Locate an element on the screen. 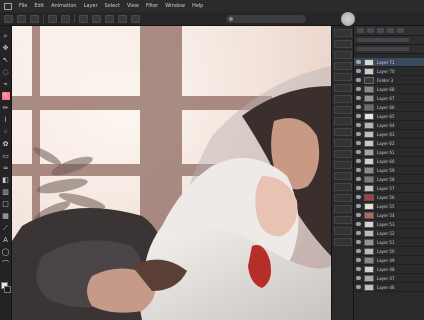  panel-menu-icon is located at coordinates (400, 30).